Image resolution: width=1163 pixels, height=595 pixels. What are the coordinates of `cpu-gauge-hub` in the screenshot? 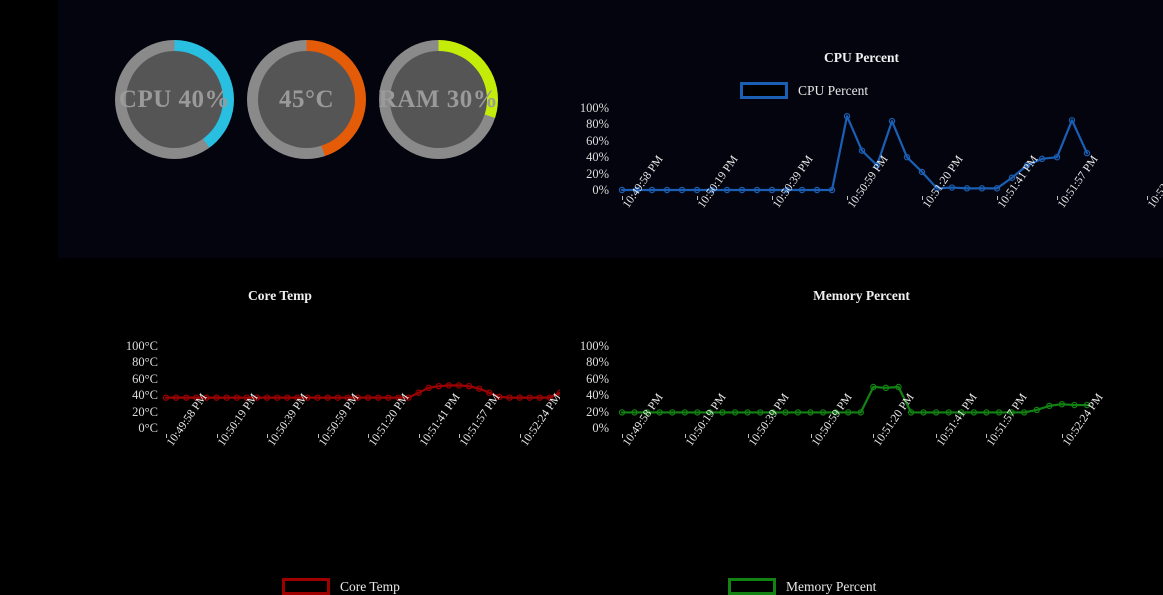 It's located at (174, 99).